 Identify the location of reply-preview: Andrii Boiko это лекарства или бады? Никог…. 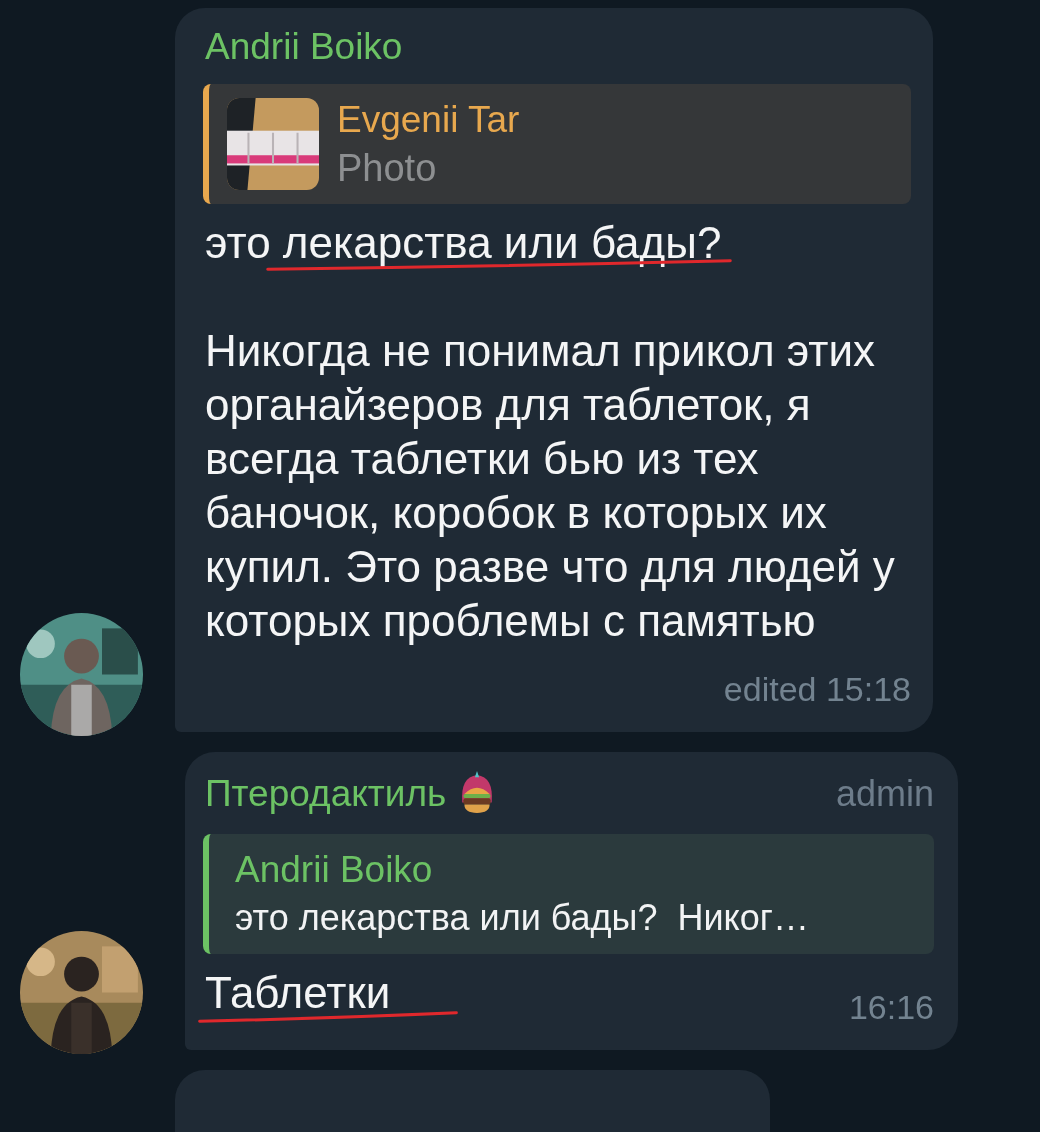
(568, 894).